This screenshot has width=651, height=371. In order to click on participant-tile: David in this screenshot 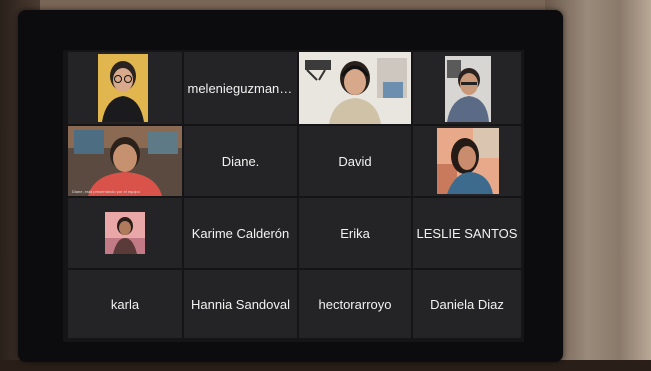, I will do `click(355, 161)`.